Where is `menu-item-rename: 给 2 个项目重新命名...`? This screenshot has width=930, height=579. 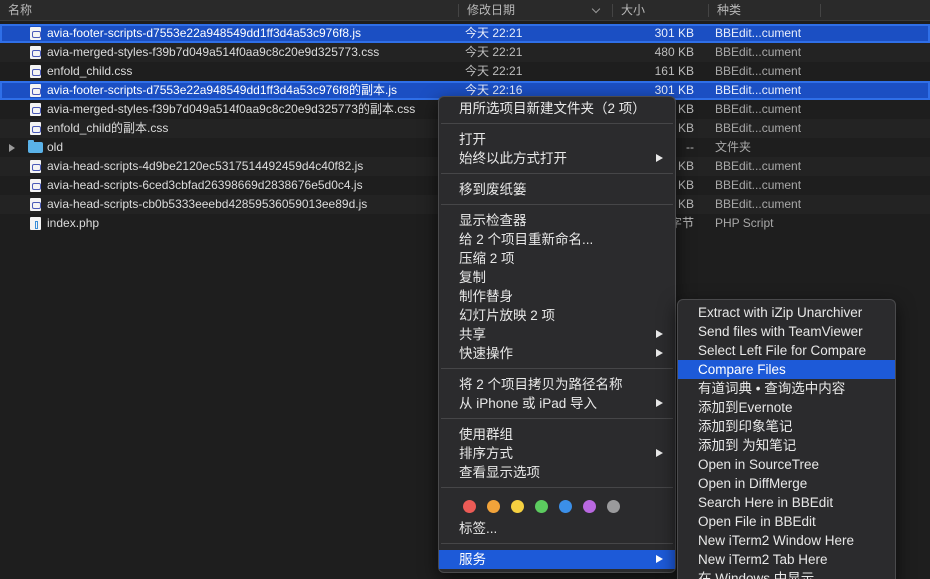 menu-item-rename: 给 2 个项目重新命名... is located at coordinates (557, 239).